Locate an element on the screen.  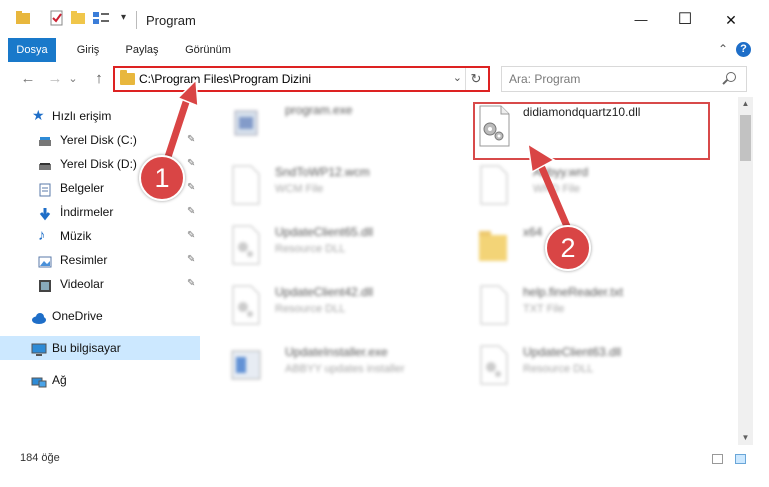
forward-button: → is located at coordinates (55, 79).